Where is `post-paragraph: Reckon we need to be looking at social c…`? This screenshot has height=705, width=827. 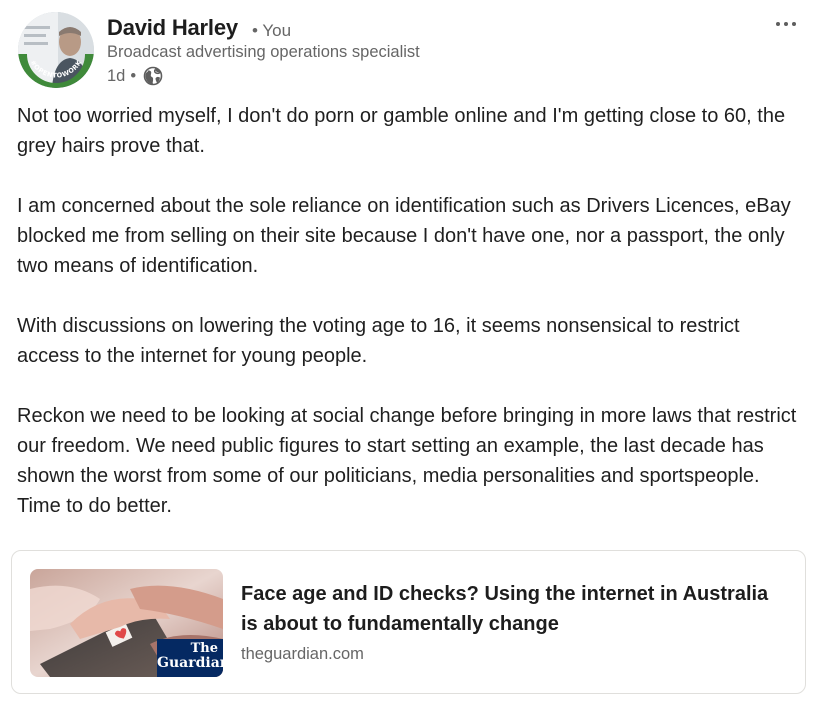
post-paragraph: Reckon we need to be looking at social c… is located at coordinates (407, 461).